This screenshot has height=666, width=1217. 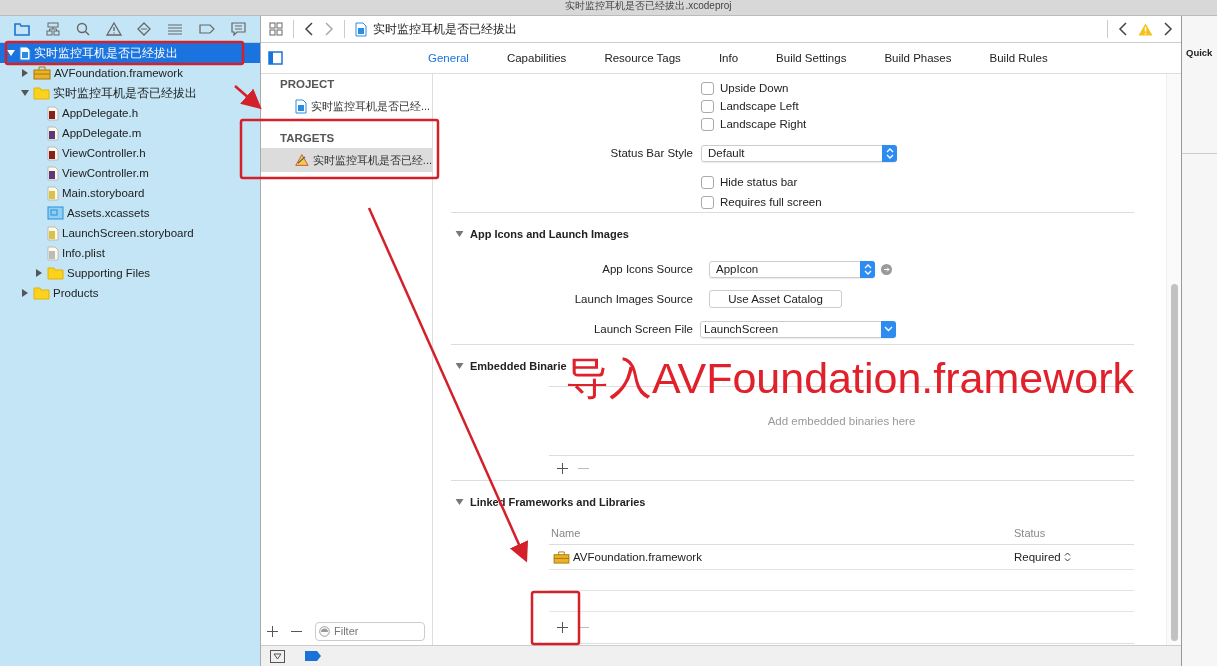 What do you see at coordinates (370, 631) in the screenshot?
I see `filter-field: Filter` at bounding box center [370, 631].